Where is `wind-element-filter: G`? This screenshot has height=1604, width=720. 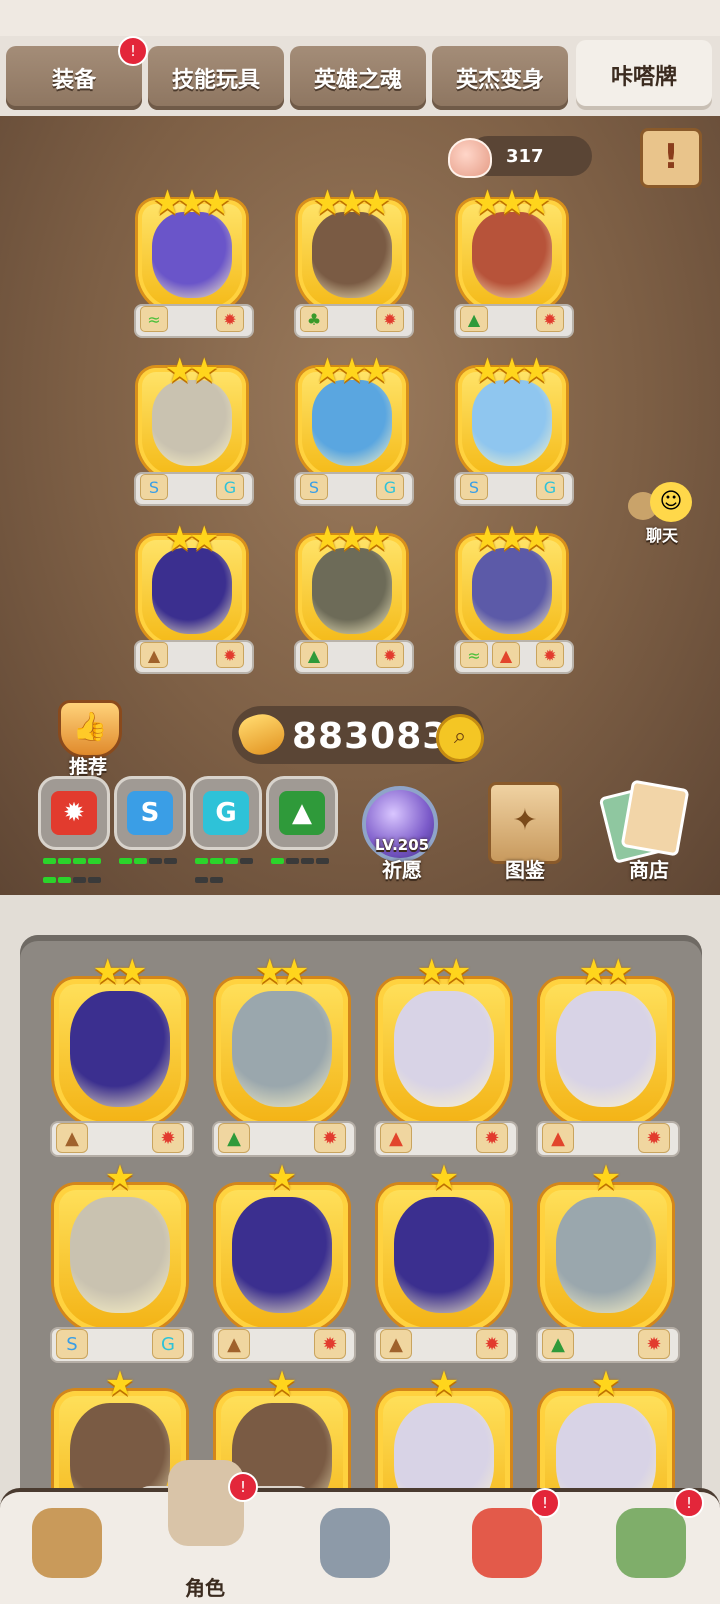
wind-element-filter: G is located at coordinates (226, 813).